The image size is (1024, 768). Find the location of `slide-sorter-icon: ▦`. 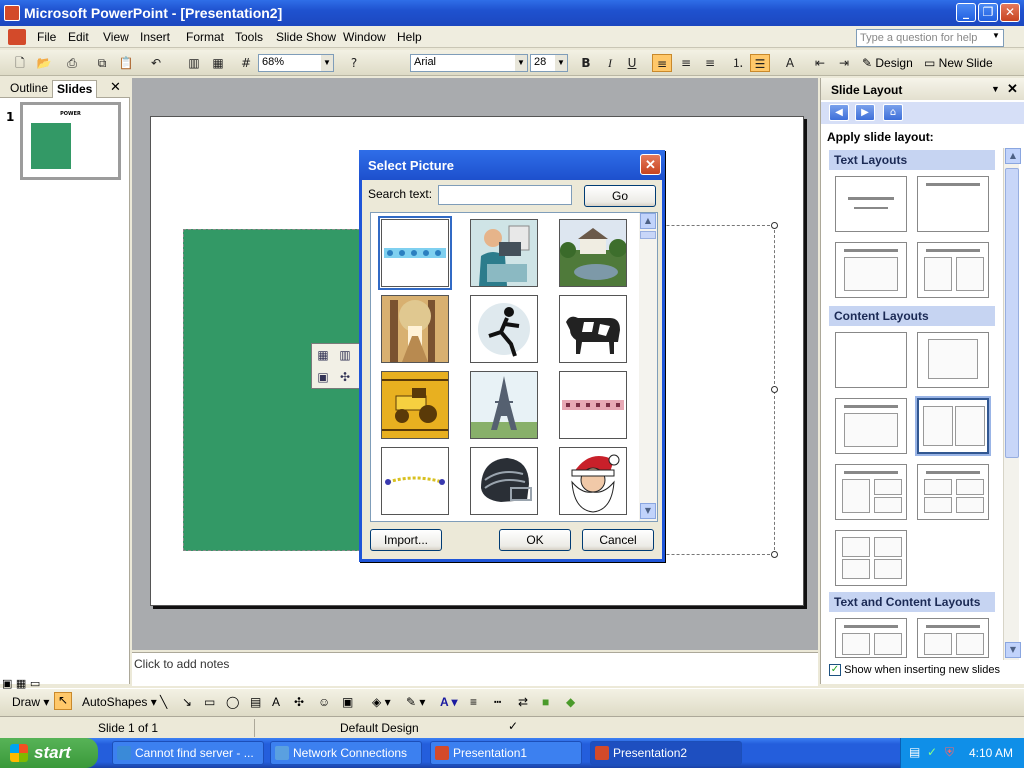

slide-sorter-icon: ▦ is located at coordinates (21, 683).